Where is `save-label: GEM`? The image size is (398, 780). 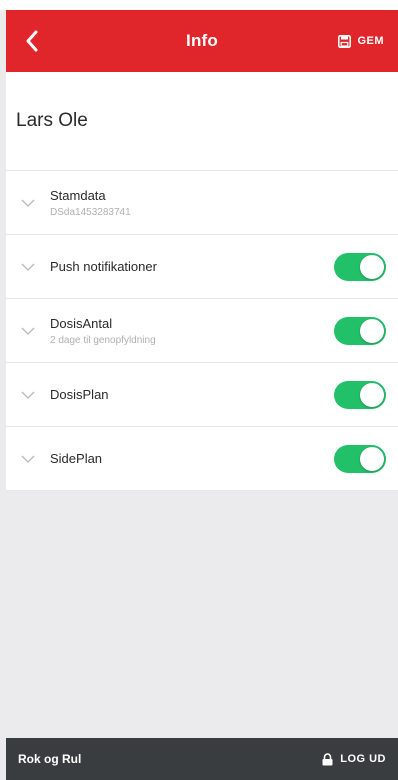
save-label: GEM is located at coordinates (370, 41).